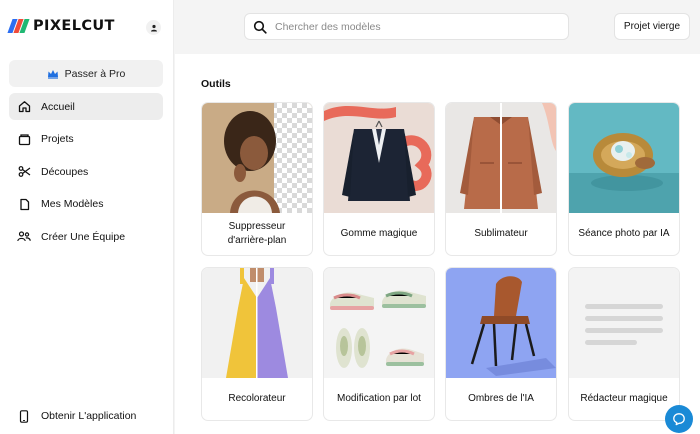  What do you see at coordinates (257, 323) in the screenshot?
I see `recolor-thumbnail` at bounding box center [257, 323].